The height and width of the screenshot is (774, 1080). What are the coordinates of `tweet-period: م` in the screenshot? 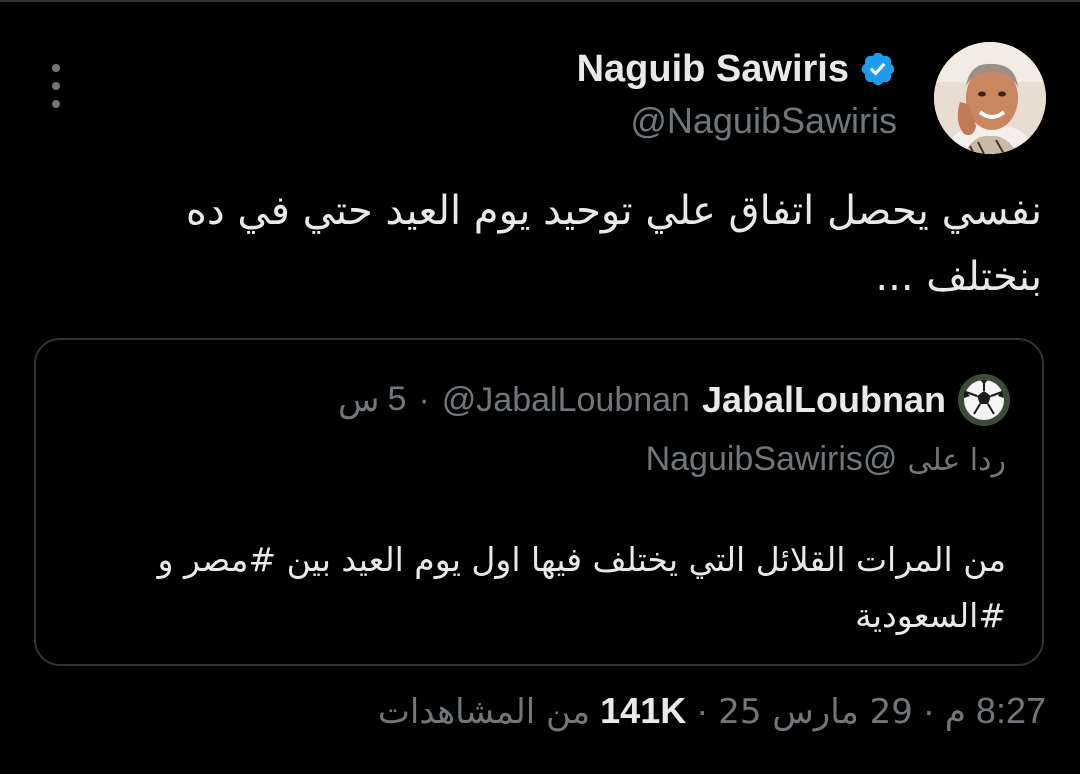 It's located at (955, 712).